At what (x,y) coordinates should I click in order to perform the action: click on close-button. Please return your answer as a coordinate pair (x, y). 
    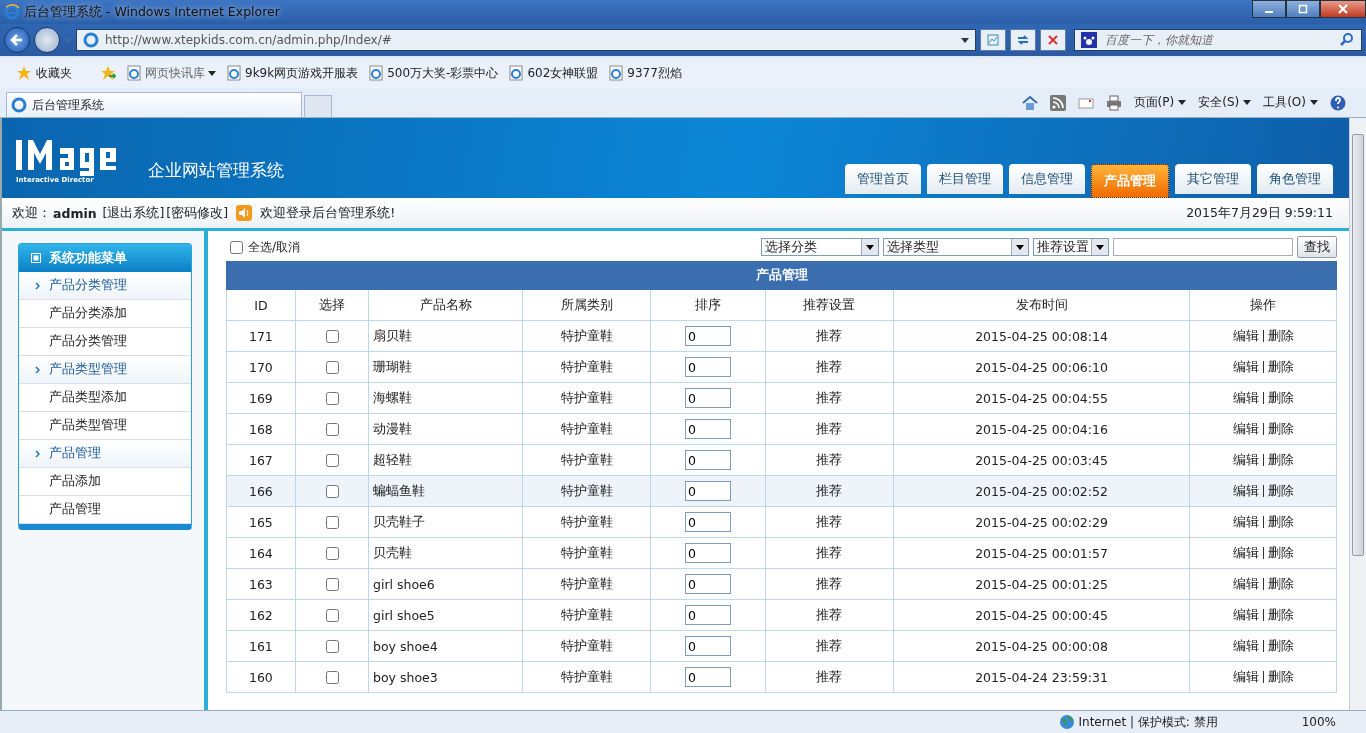
    Looking at the image, I should click on (1343, 9).